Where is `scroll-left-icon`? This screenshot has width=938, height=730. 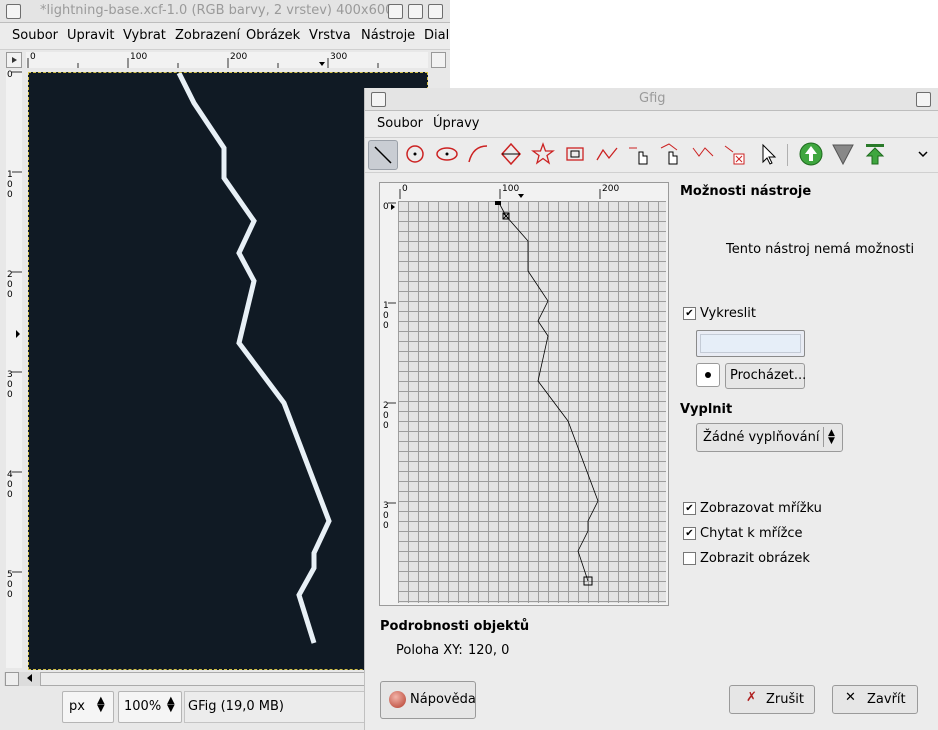
scroll-left-icon is located at coordinates (30, 678).